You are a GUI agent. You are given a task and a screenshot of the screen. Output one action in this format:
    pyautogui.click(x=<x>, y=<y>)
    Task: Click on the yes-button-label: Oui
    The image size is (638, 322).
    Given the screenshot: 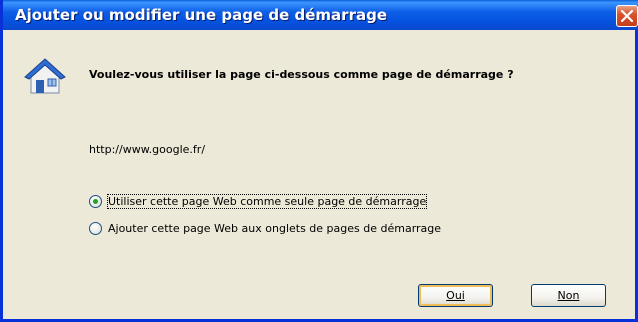 What is the action you would take?
    pyautogui.click(x=455, y=295)
    